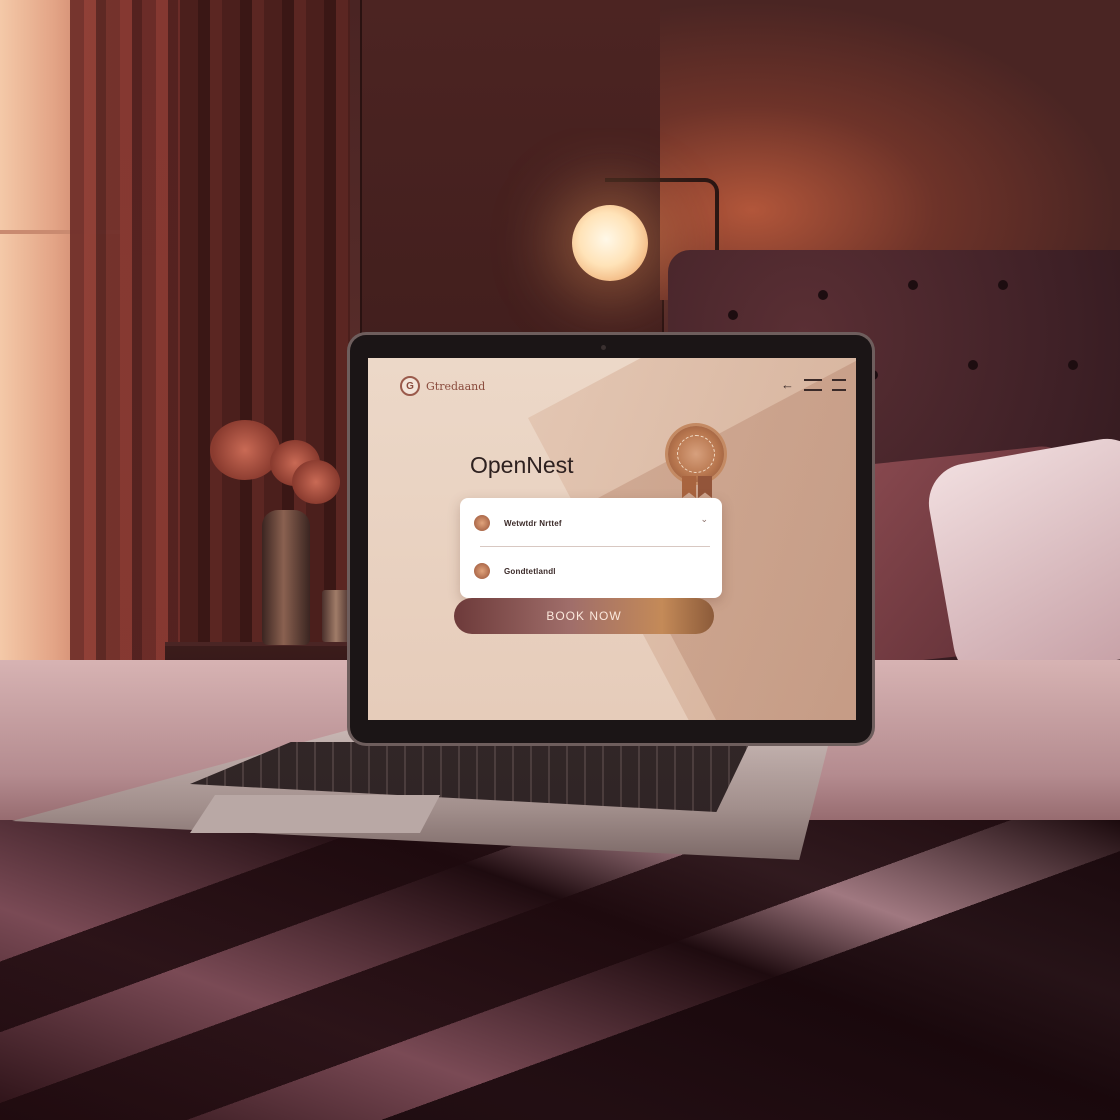 The image size is (1120, 1120). Describe the element at coordinates (591, 571) in the screenshot. I see `date-field: Gondtetlandl` at that location.